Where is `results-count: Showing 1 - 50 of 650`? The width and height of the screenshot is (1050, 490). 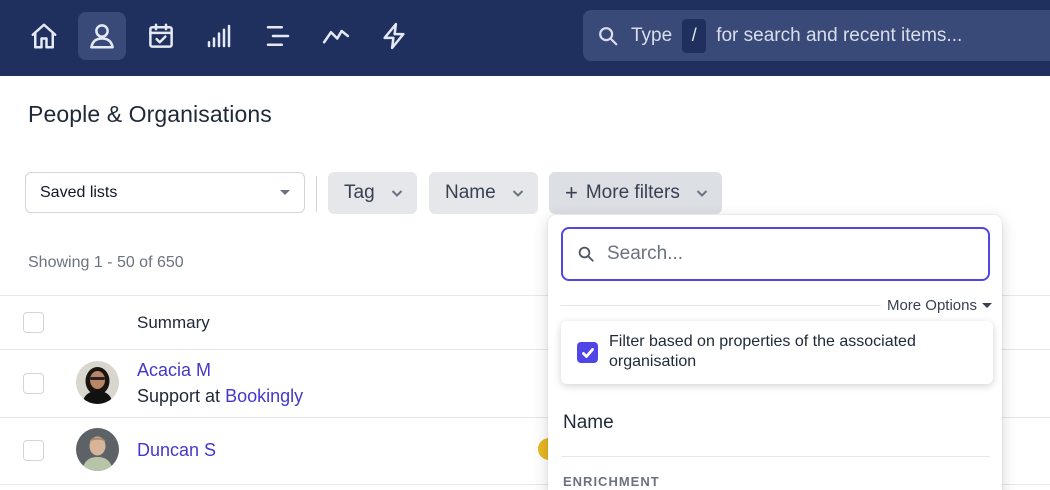 results-count: Showing 1 - 50 of 650 is located at coordinates (106, 262).